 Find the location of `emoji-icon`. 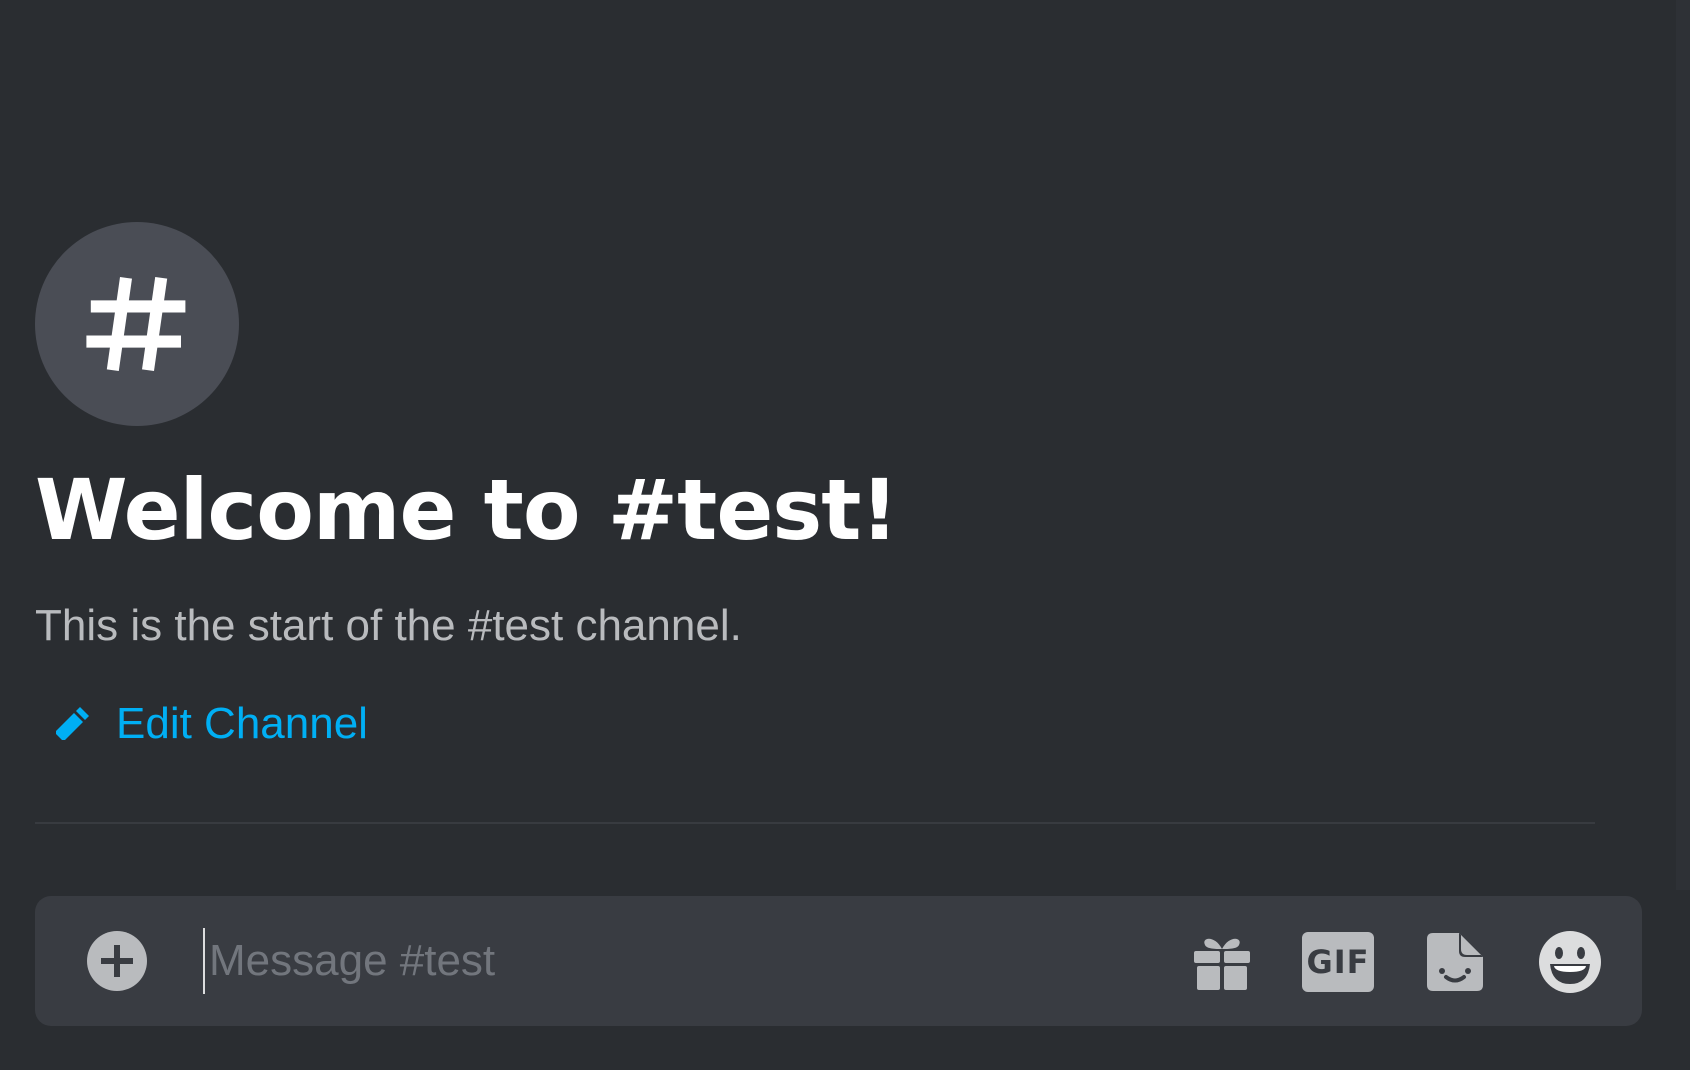

emoji-icon is located at coordinates (1570, 962).